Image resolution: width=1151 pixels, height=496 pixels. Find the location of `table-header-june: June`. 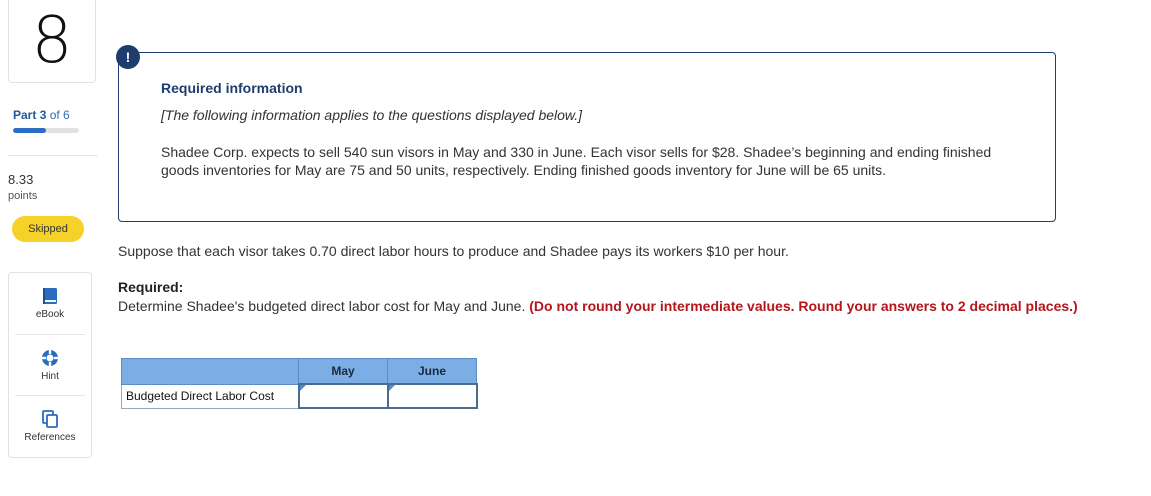

table-header-june: June is located at coordinates (432, 371).